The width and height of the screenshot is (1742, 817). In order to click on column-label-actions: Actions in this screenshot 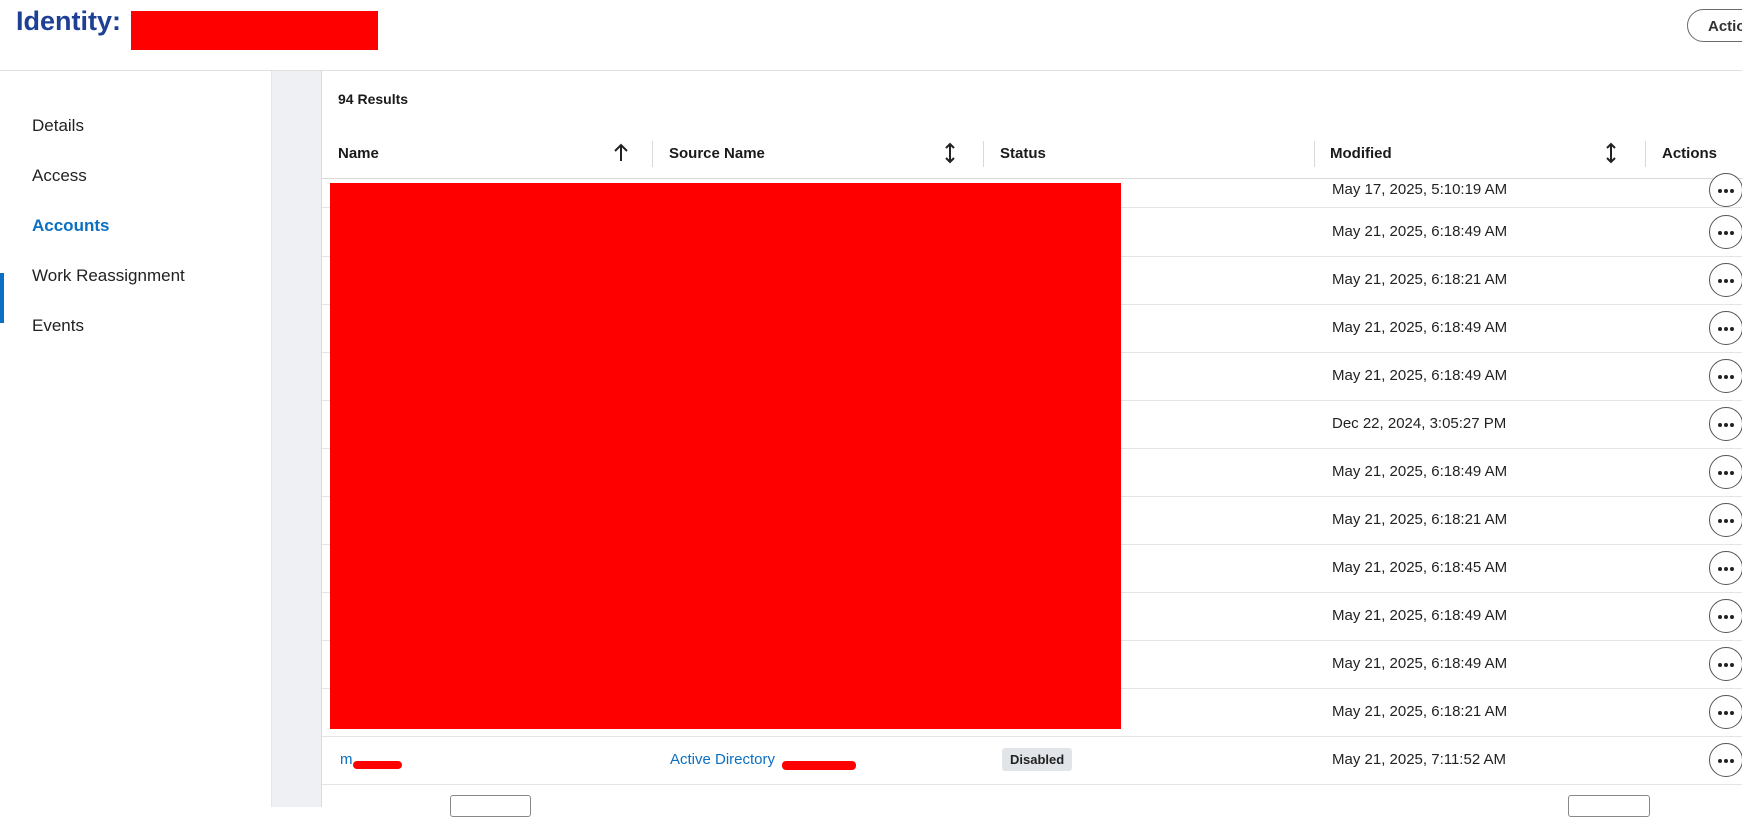, I will do `click(1690, 153)`.